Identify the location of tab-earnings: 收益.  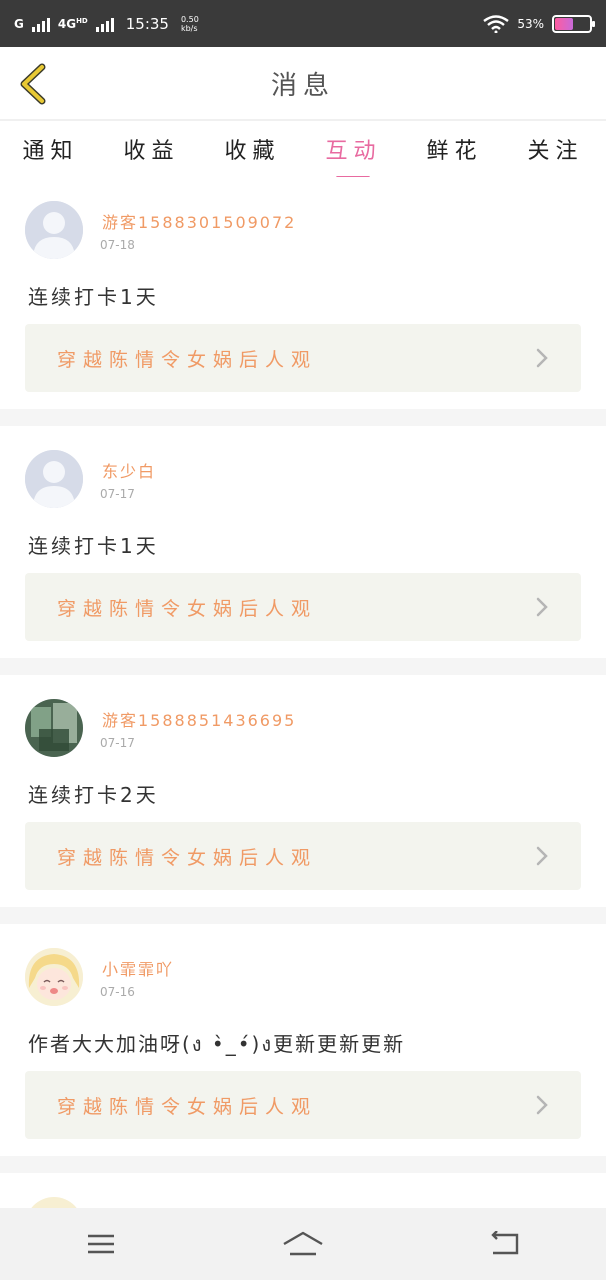
(151, 149).